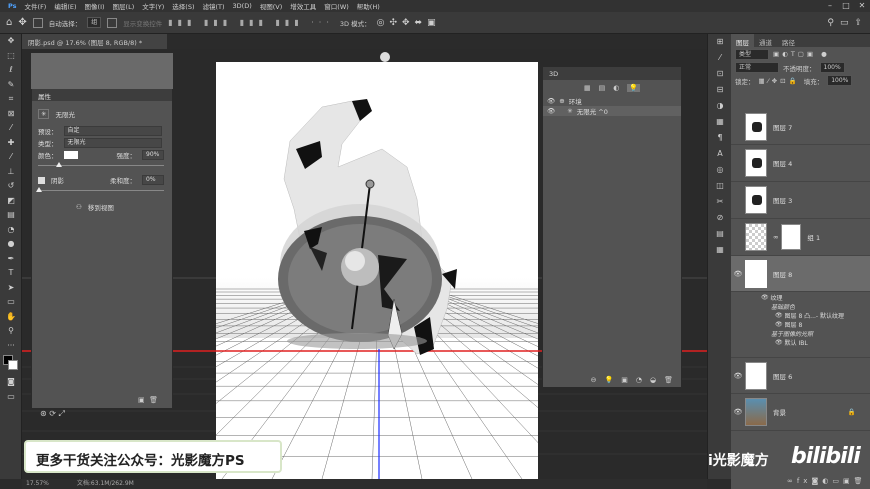  What do you see at coordinates (720, 90) in the screenshot?
I see `info-icon: ⊟` at bounding box center [720, 90].